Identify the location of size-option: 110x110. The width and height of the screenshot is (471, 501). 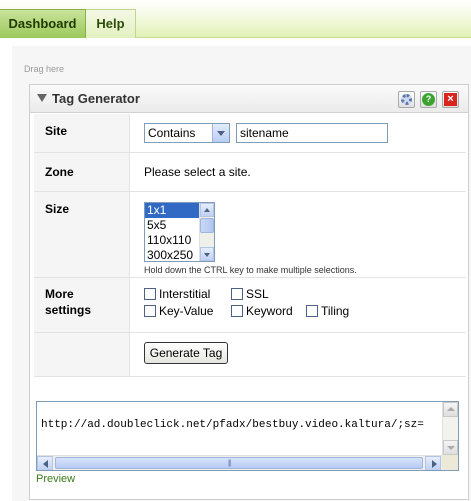
(172, 240).